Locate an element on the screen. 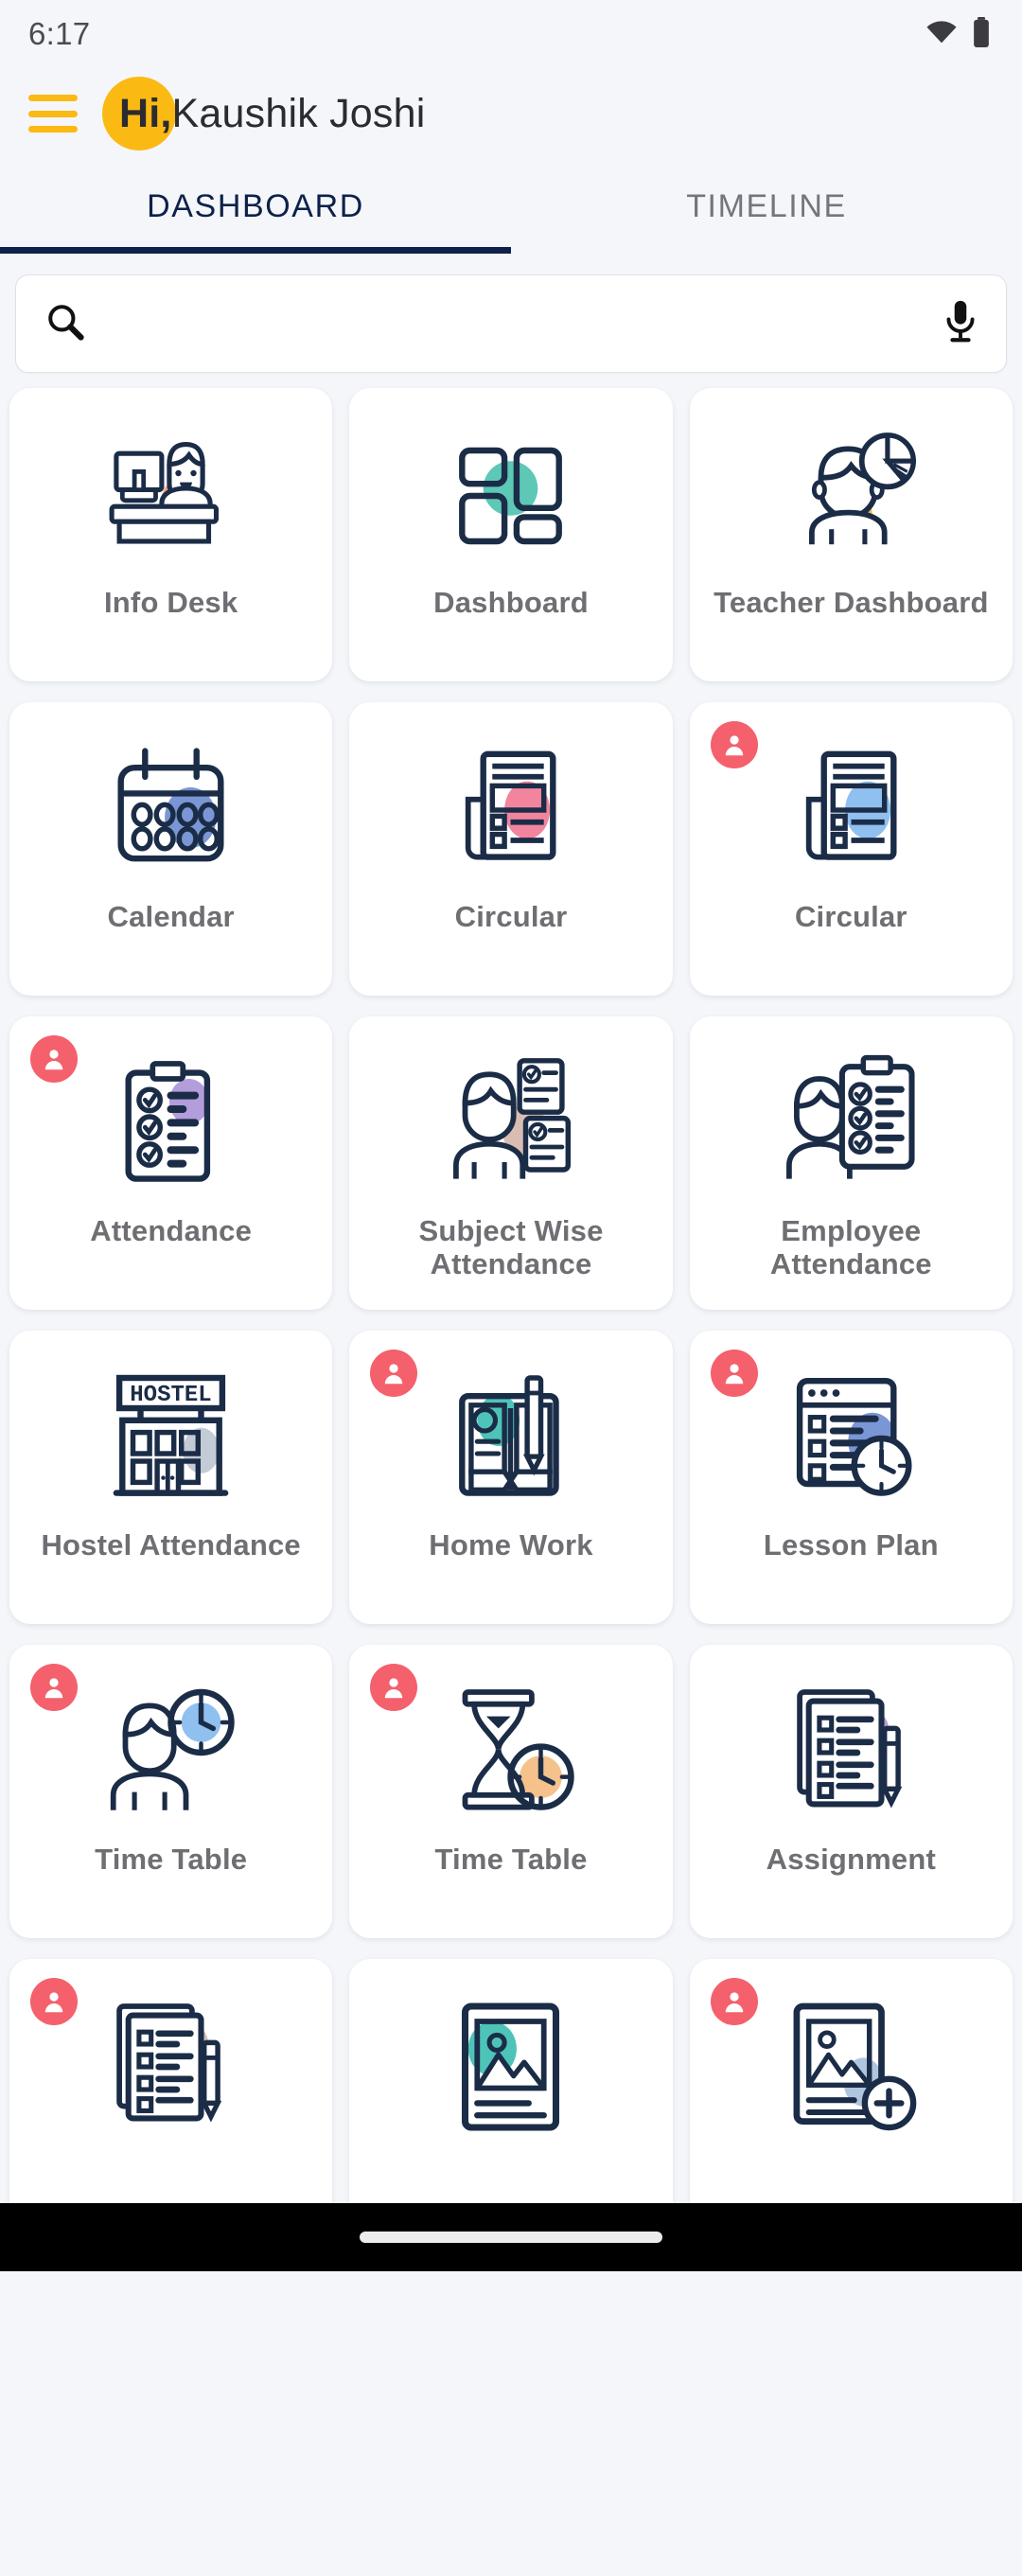 Image resolution: width=1022 pixels, height=2576 pixels. system-navigation-bar is located at coordinates (511, 2237).